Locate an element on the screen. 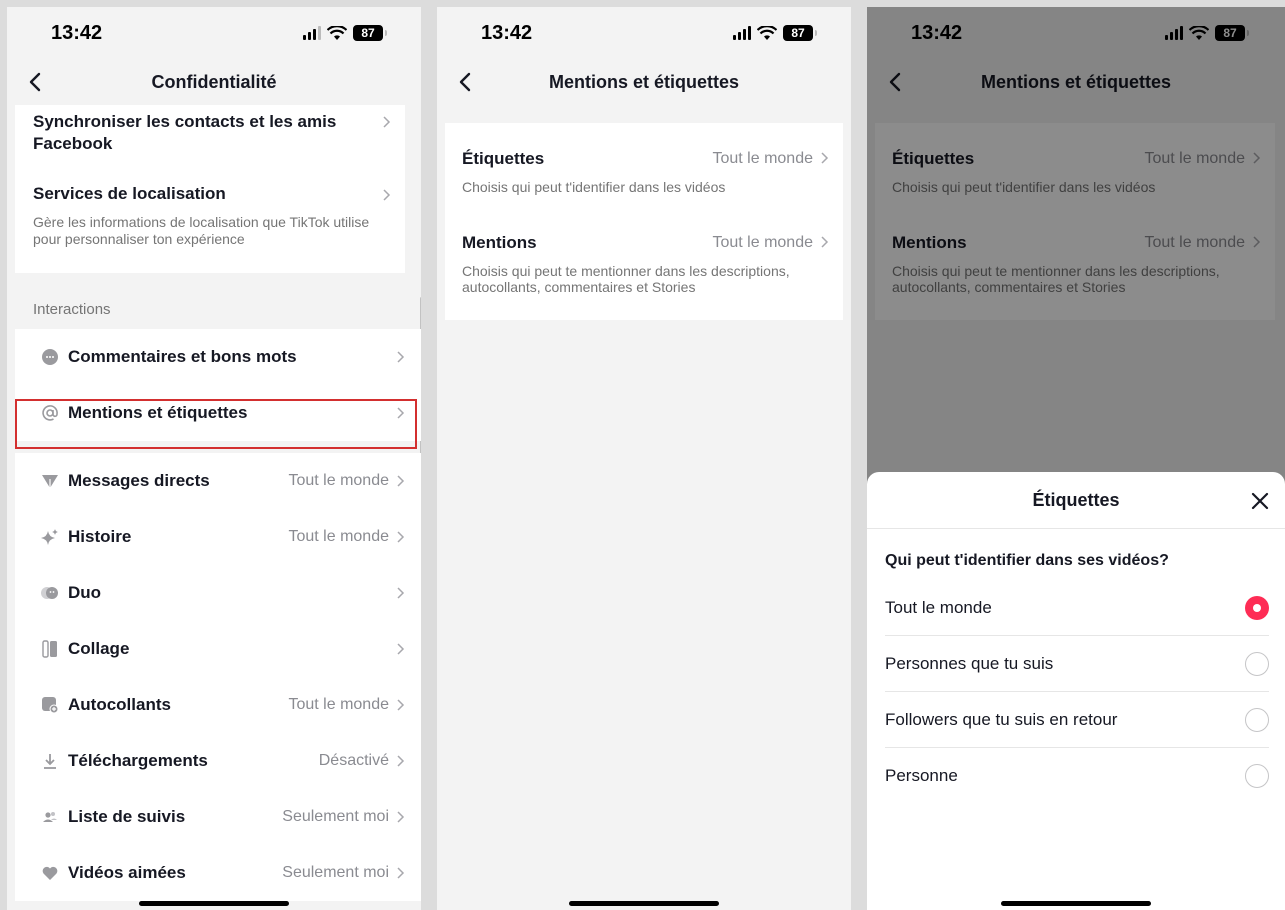 This screenshot has width=1285, height=910. following-list-icon is located at coordinates (50, 817).